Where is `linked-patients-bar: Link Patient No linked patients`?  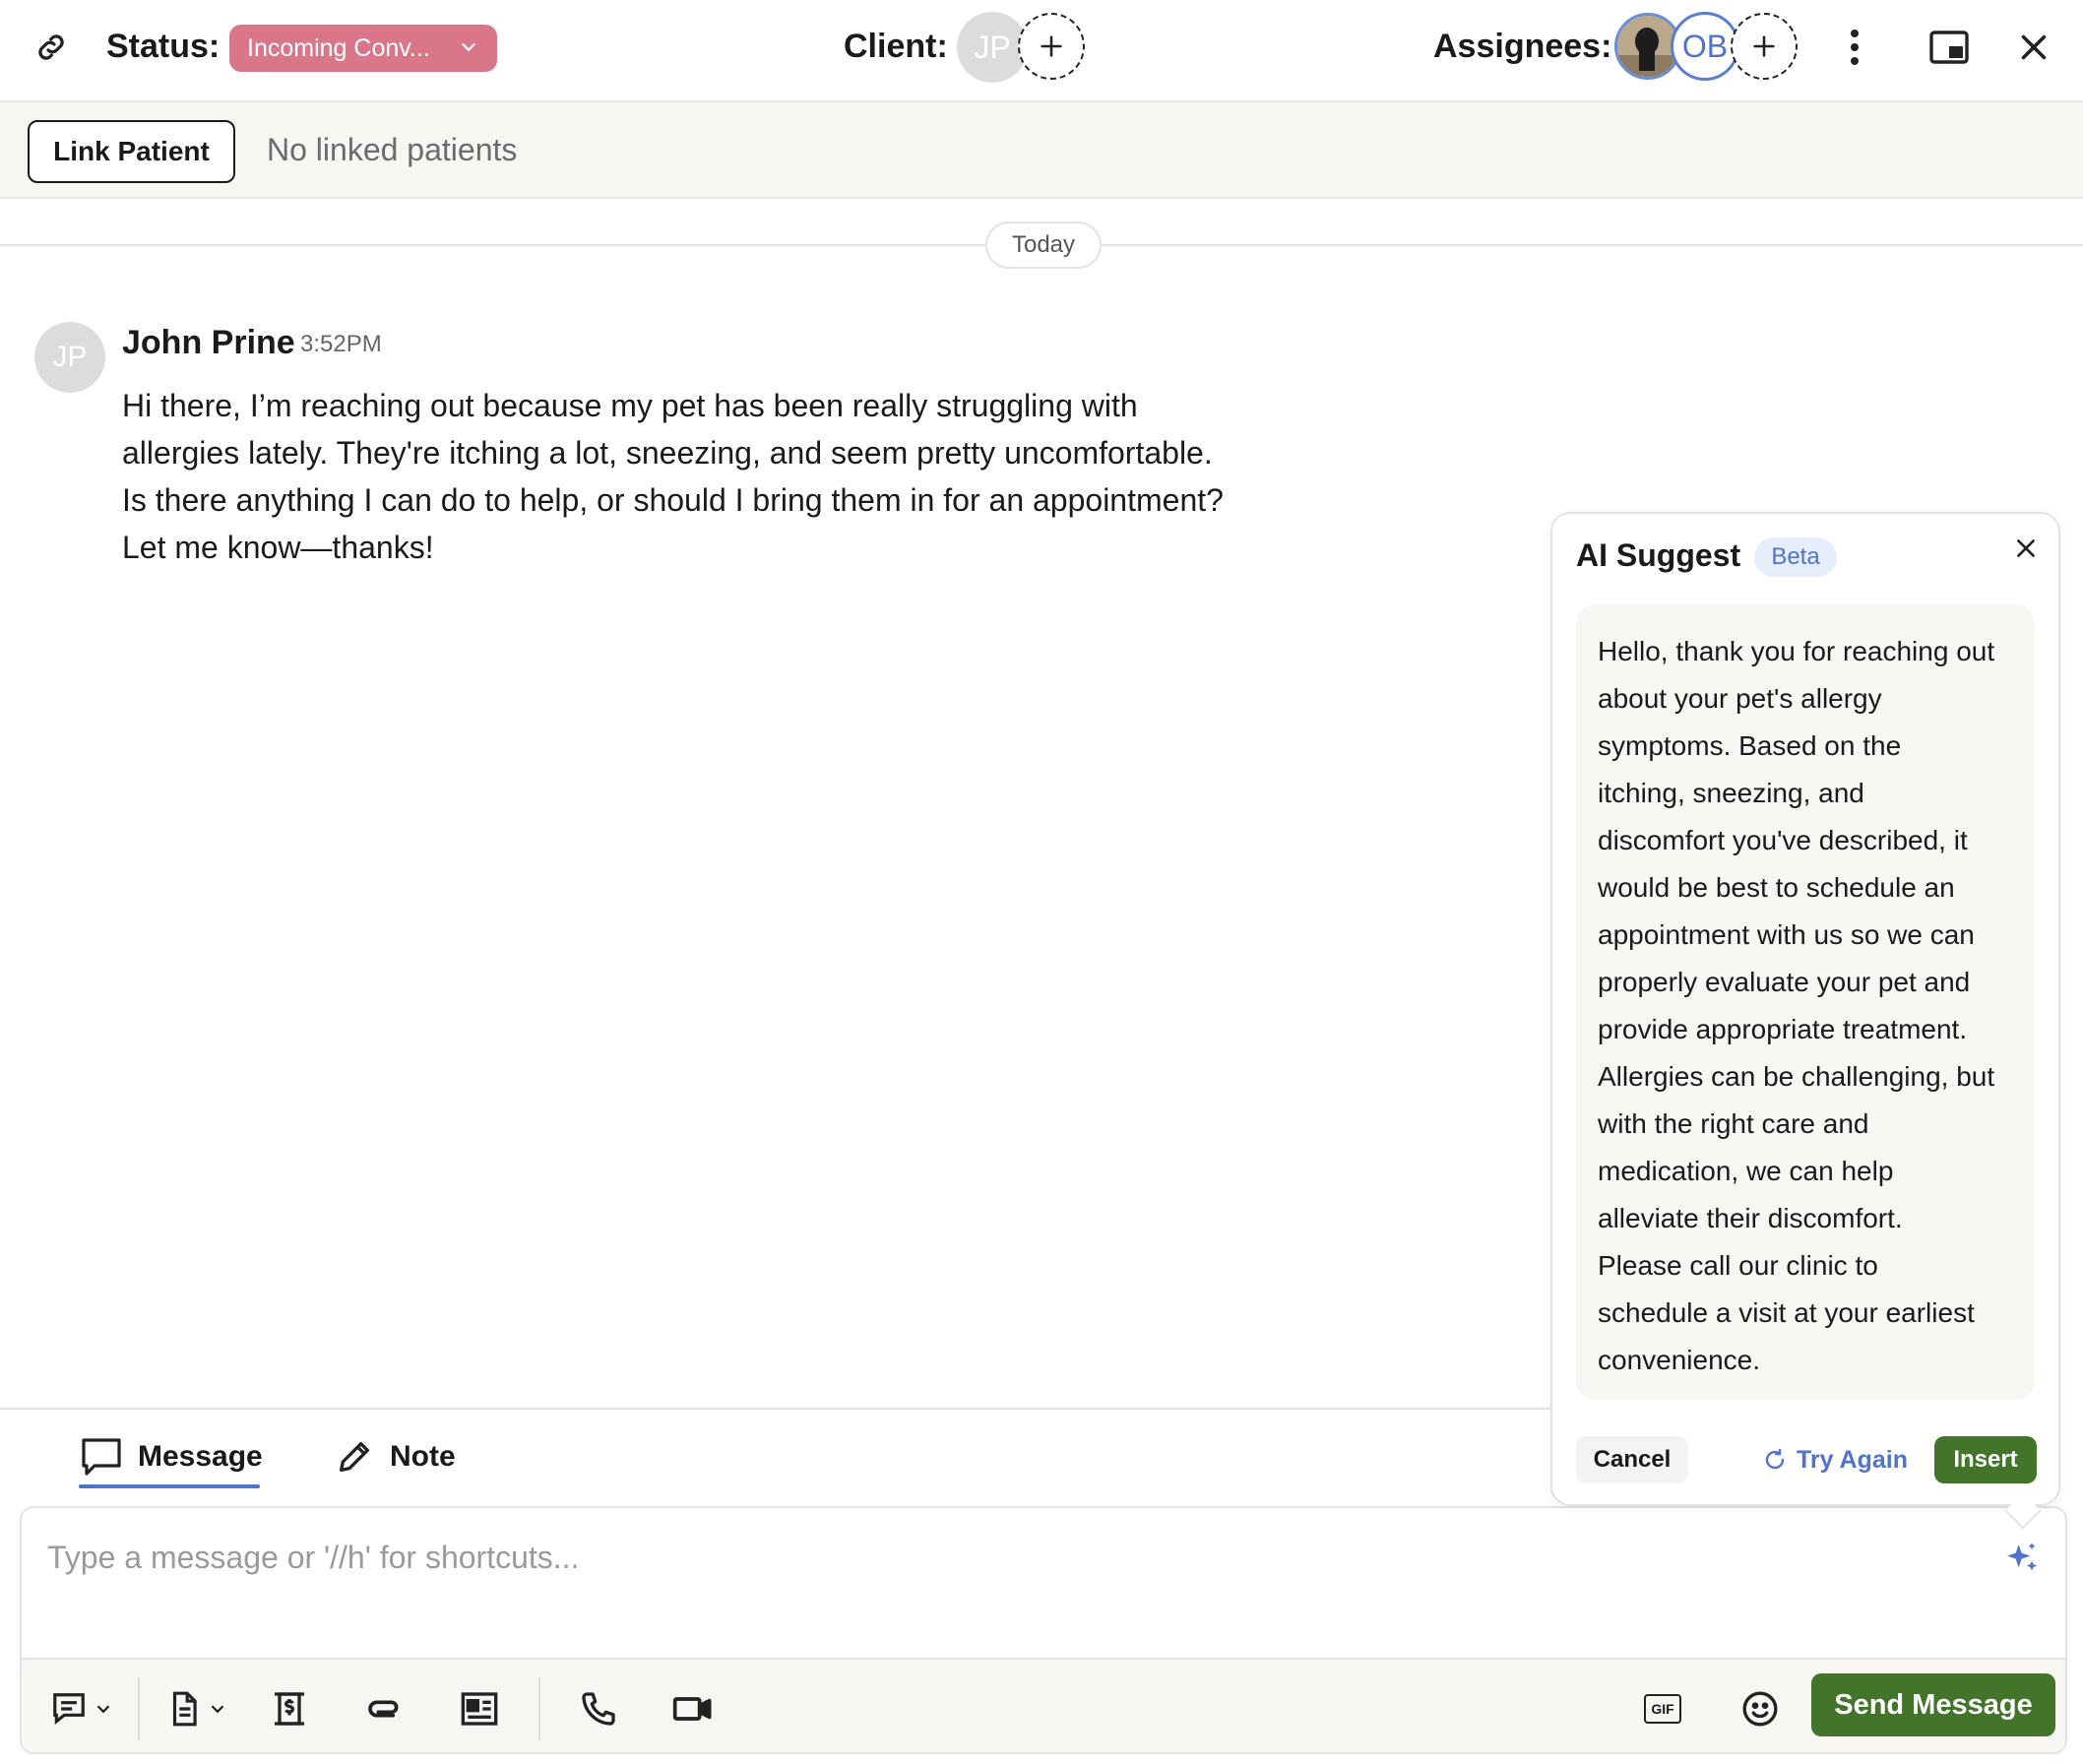 linked-patients-bar: Link Patient No linked patients is located at coordinates (1041, 150).